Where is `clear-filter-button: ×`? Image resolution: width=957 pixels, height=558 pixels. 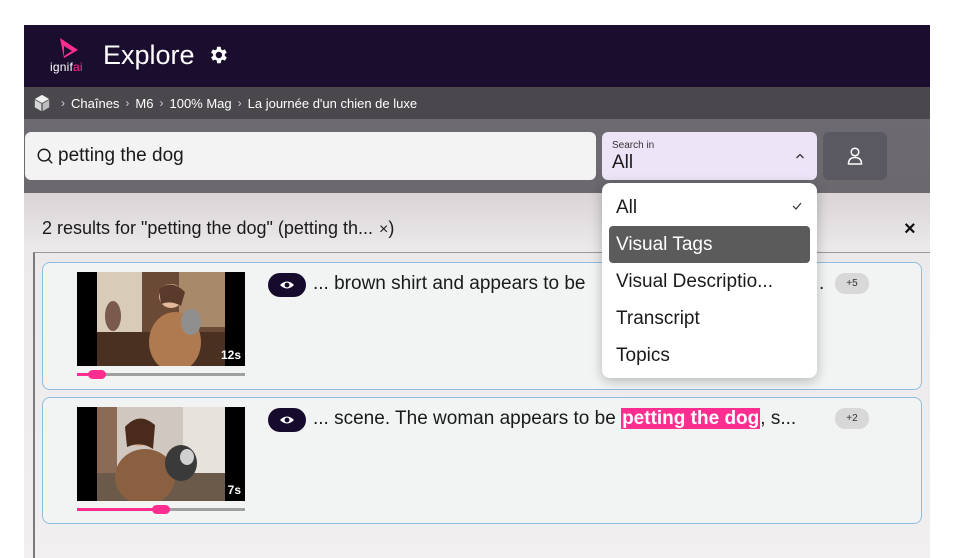 clear-filter-button: × is located at coordinates (383, 229).